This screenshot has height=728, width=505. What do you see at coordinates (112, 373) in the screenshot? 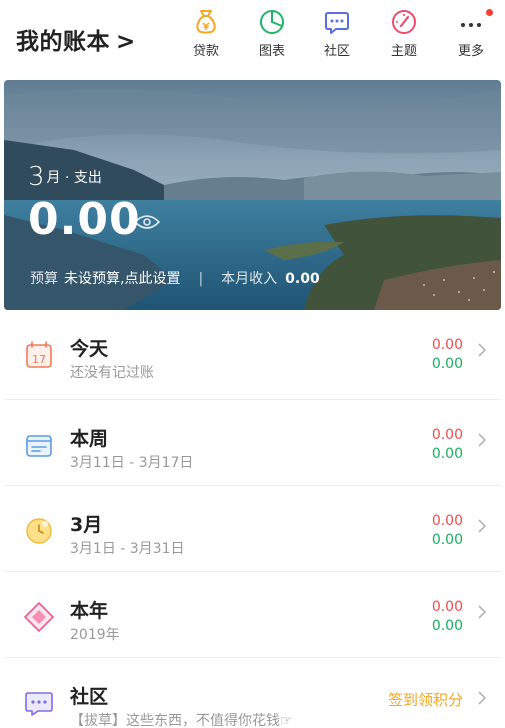
I see `today-subtitle: 还没有记过账` at bounding box center [112, 373].